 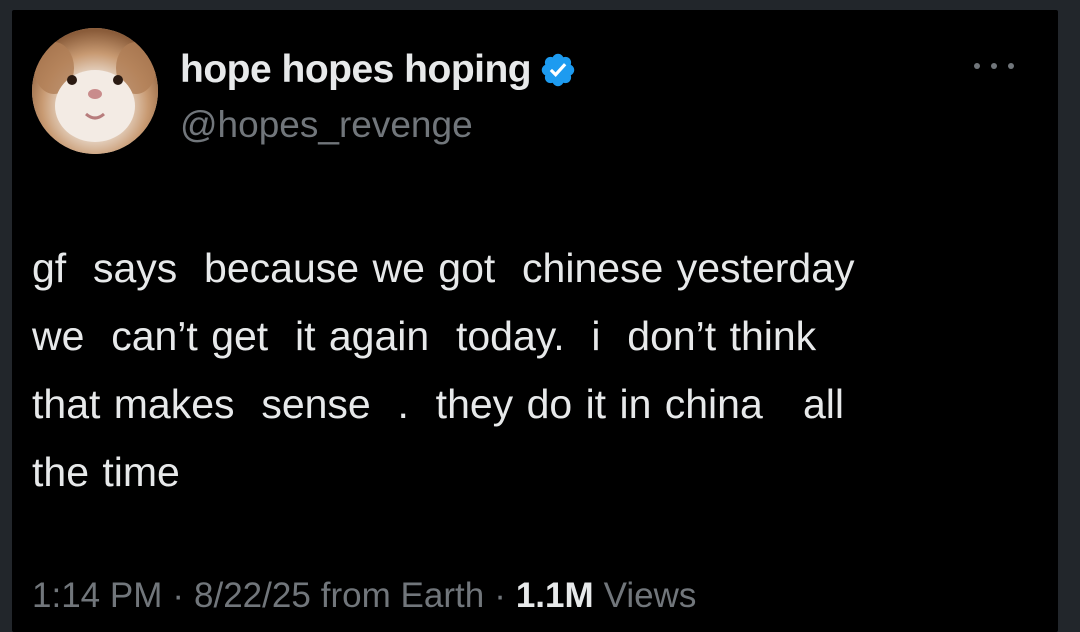 I want to click on display-name: hope hopes hoping, so click(x=356, y=70).